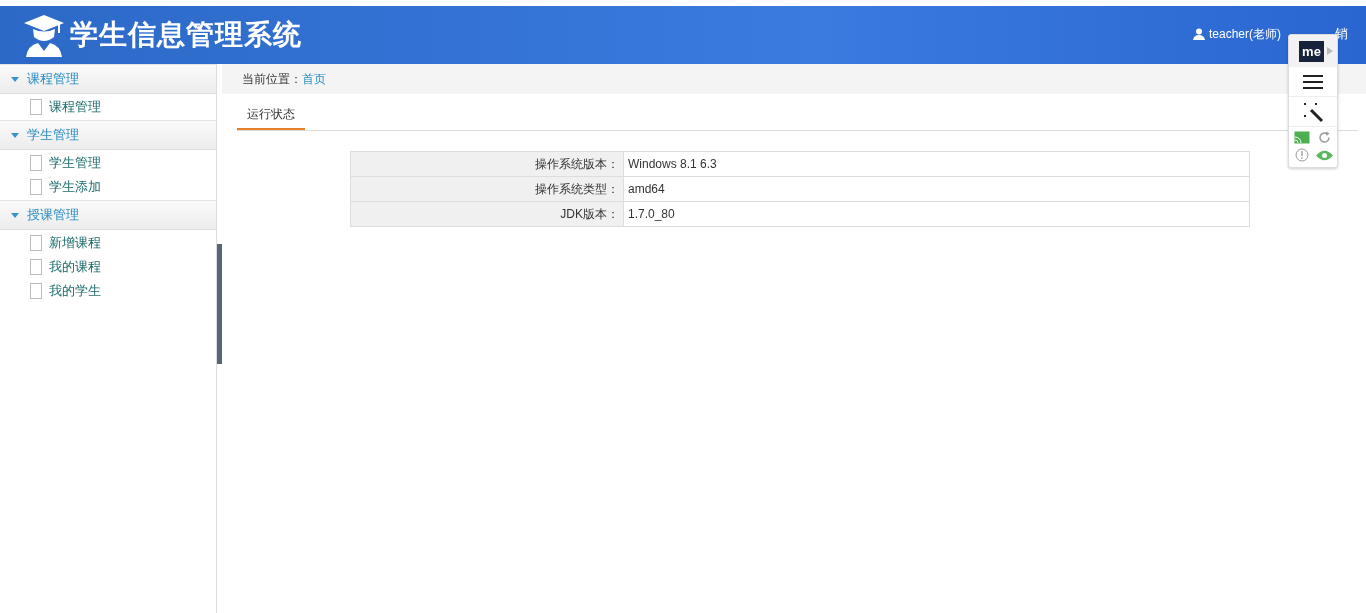 The height and width of the screenshot is (613, 1366). I want to click on sidebar-group: 授课管理, so click(108, 215).